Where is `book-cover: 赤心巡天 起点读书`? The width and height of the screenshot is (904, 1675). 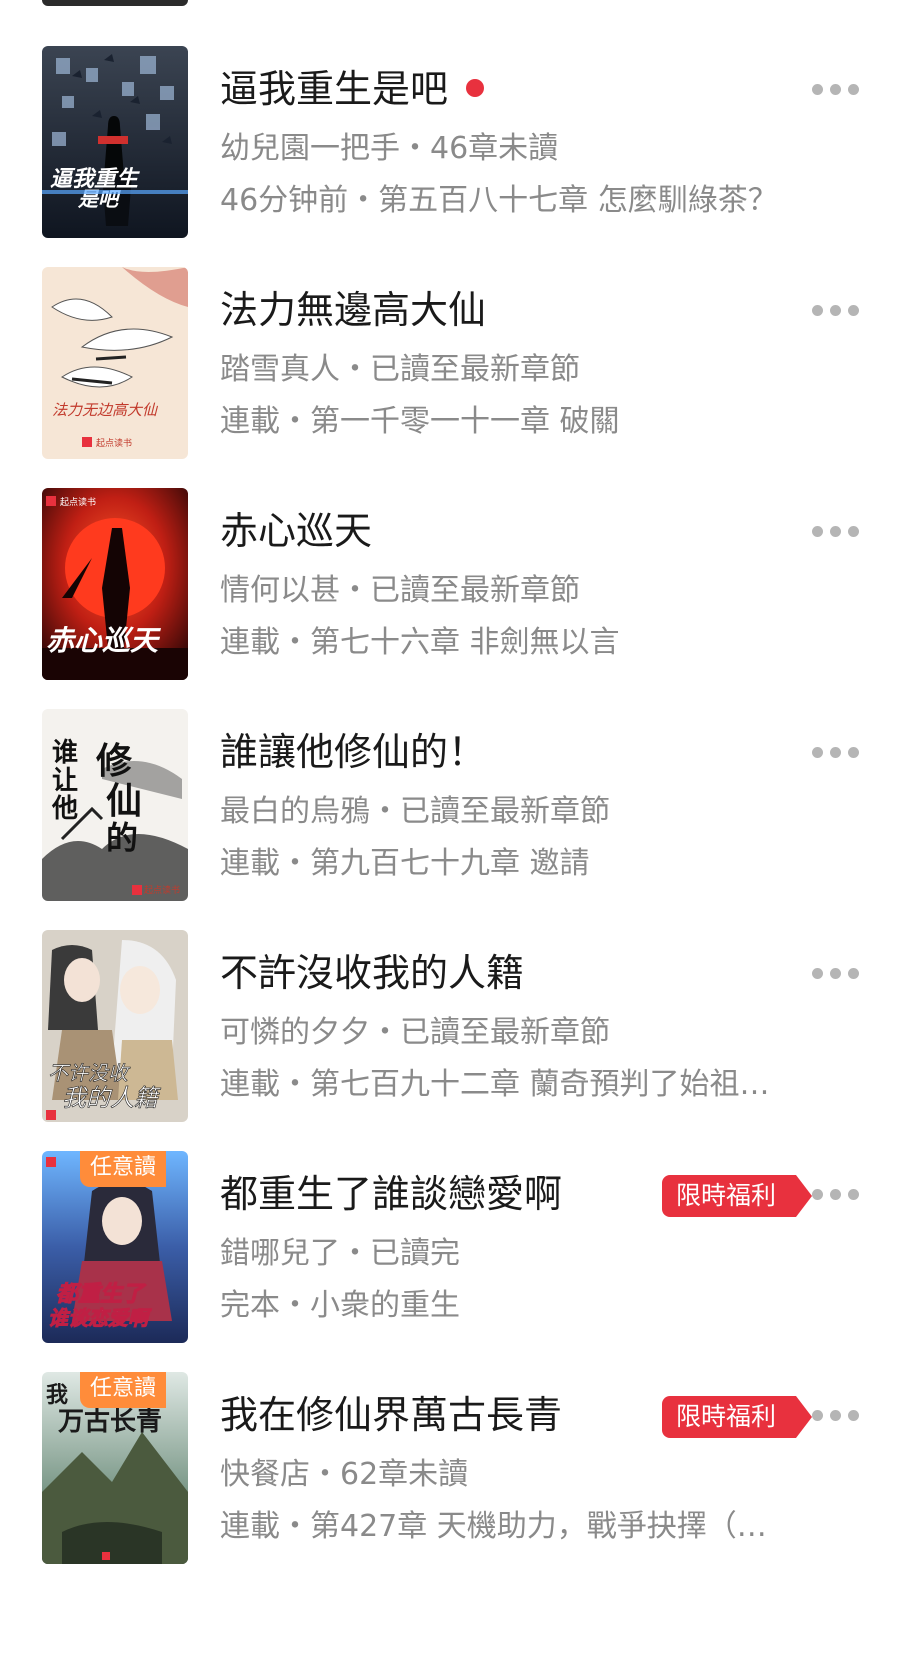 book-cover: 赤心巡天 起点读书 is located at coordinates (115, 584).